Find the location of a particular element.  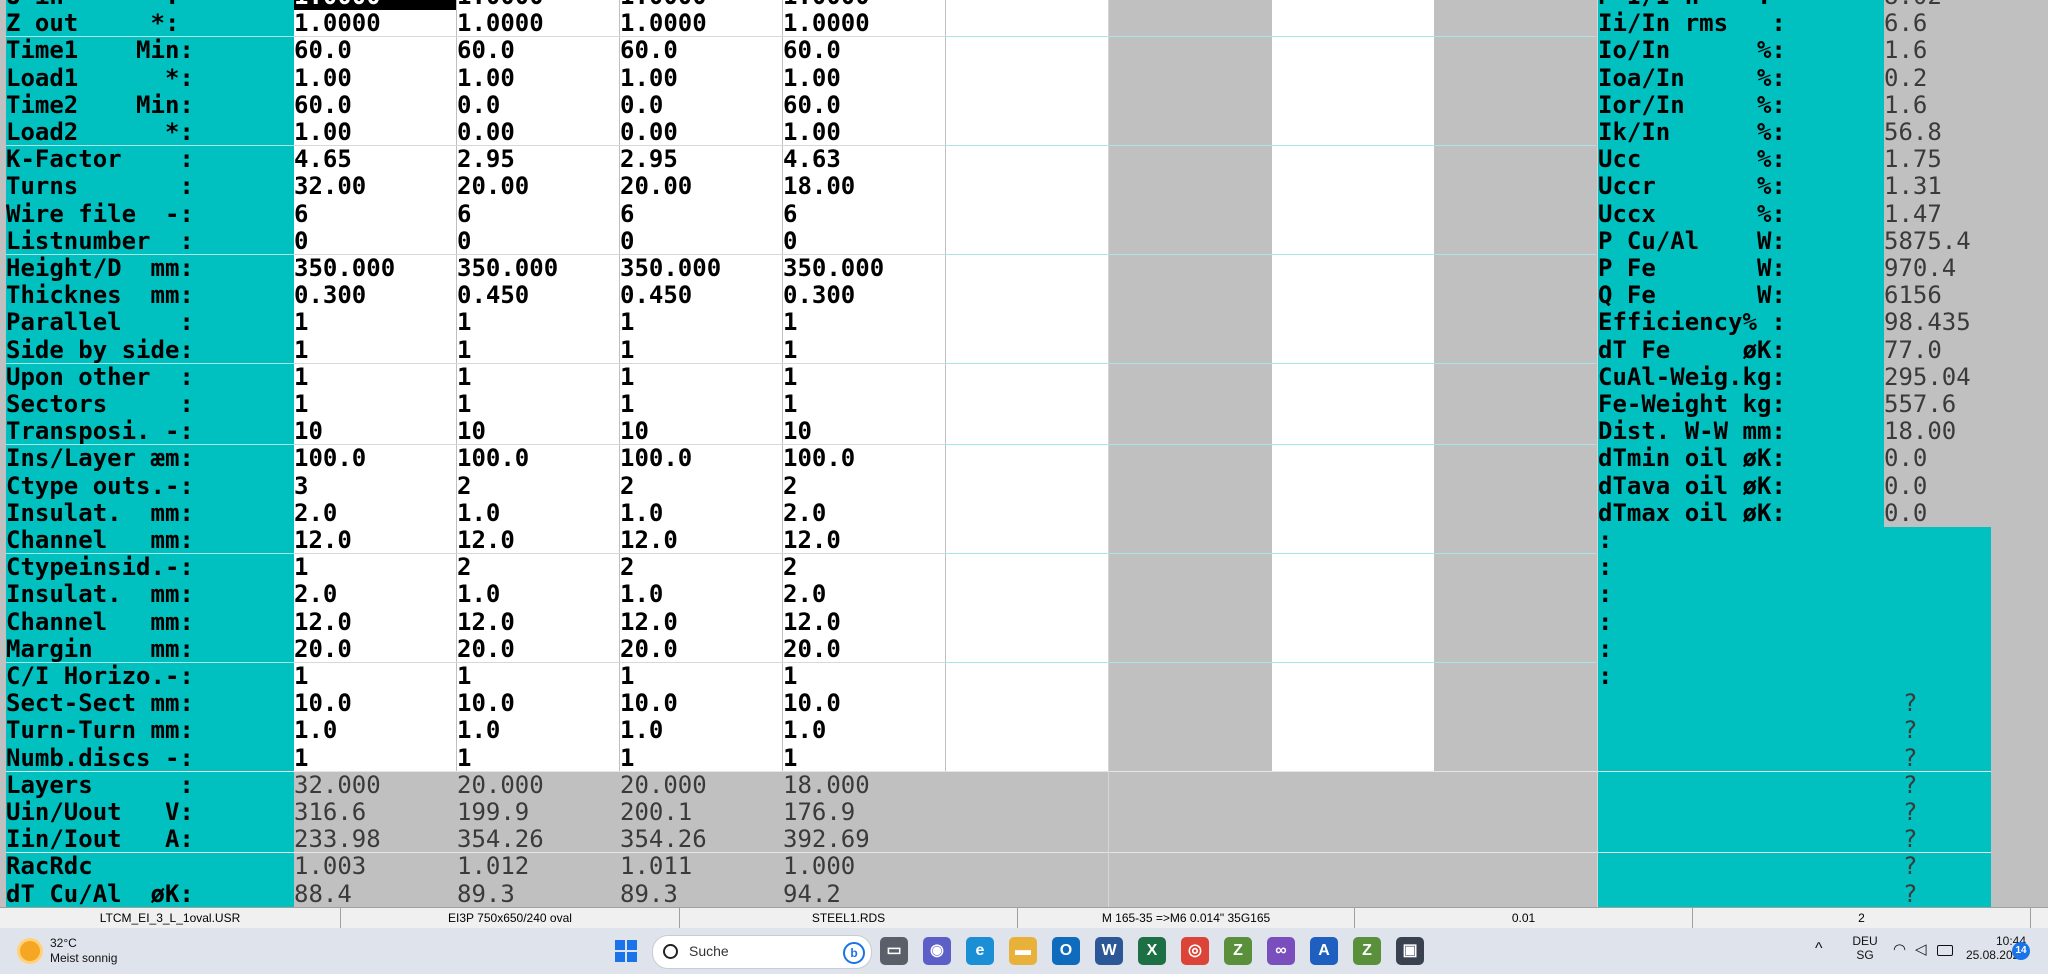

start-button is located at coordinates (626, 951).